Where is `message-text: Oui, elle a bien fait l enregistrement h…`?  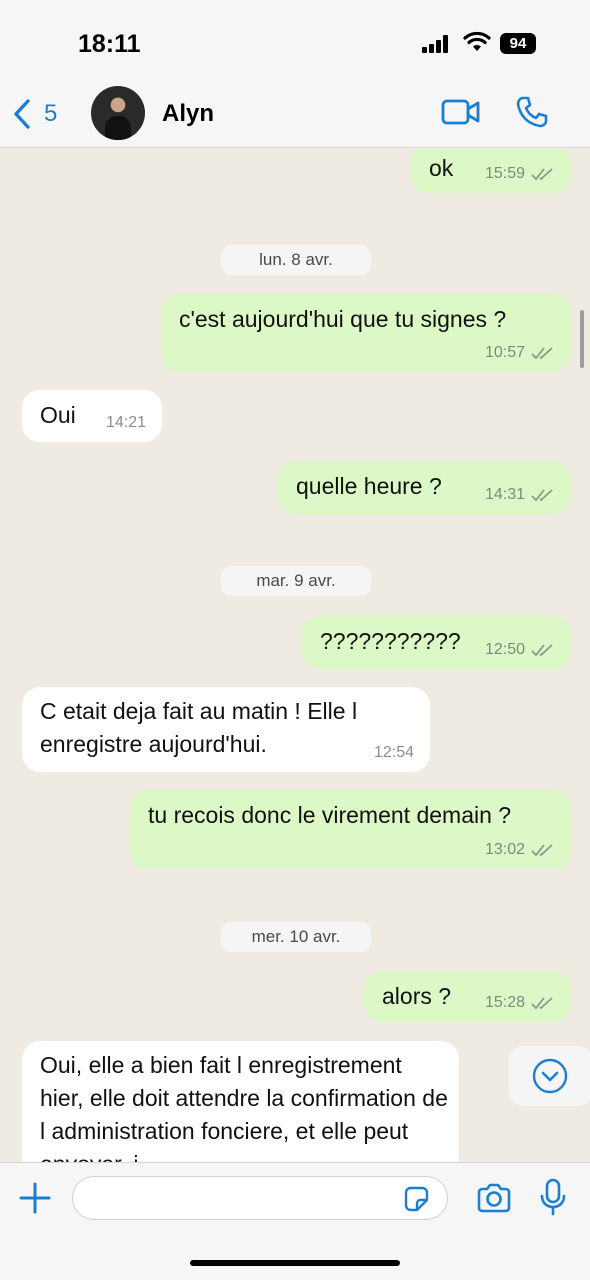 message-text: Oui, elle a bien fait l enregistrement h… is located at coordinates (244, 1107).